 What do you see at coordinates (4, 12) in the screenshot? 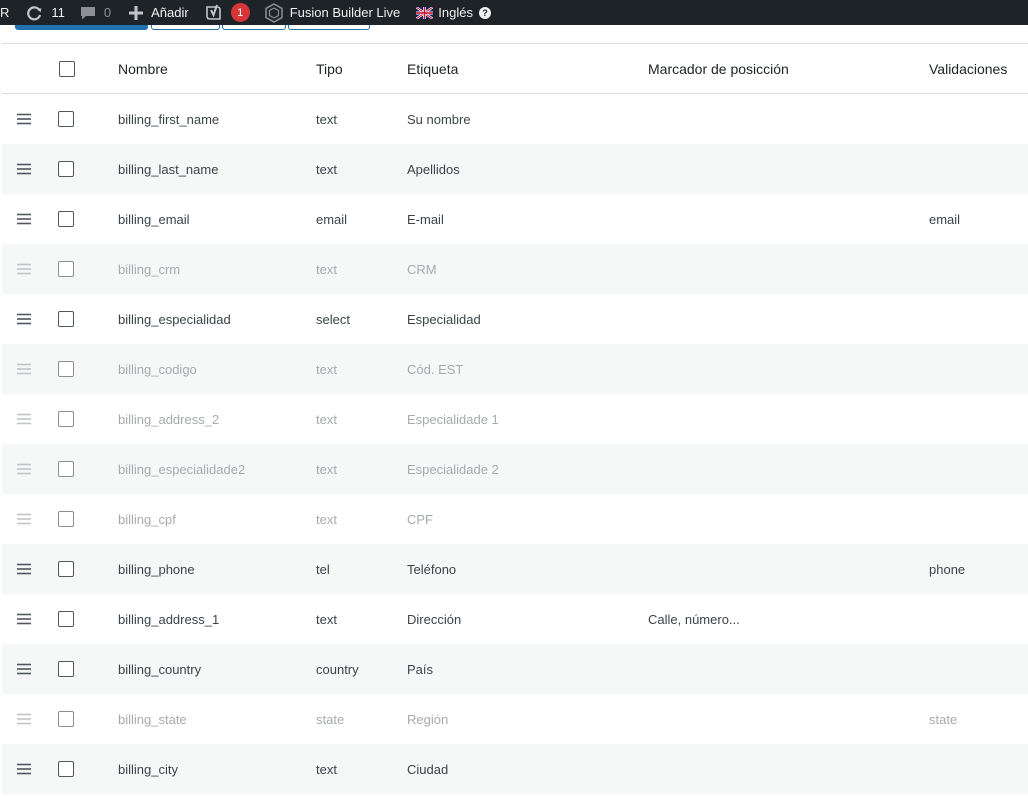
I see `site-logo-fragment: R` at bounding box center [4, 12].